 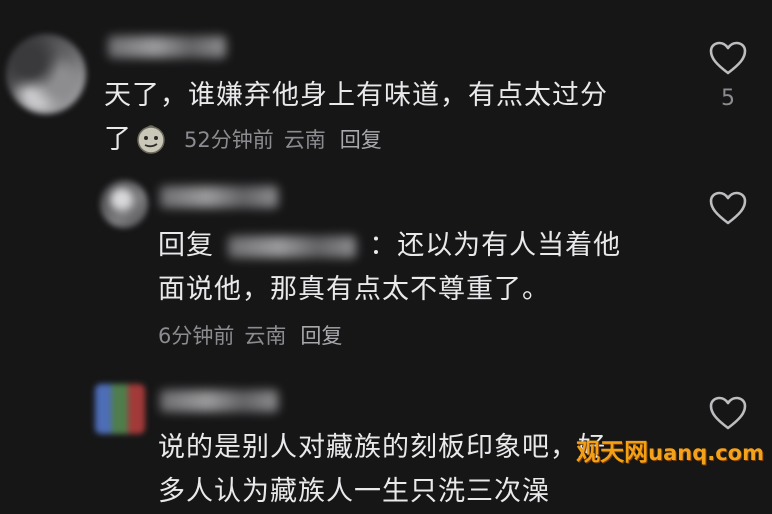 I want to click on comment-text: 说的是别人对藏族的刻板印象吧，好 多人认为藏族人一生只洗三次澡, so click(x=382, y=470).